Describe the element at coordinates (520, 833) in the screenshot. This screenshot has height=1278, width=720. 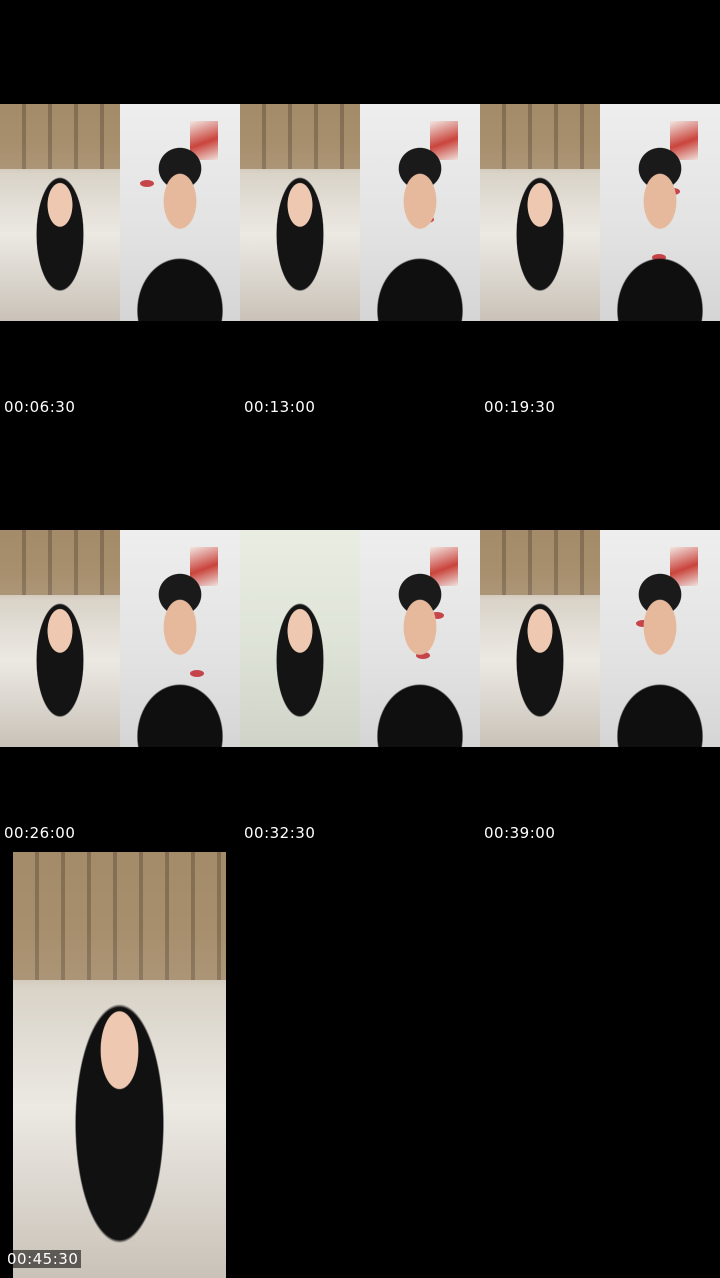
I see `timestamp-label: 00:39:00` at that location.